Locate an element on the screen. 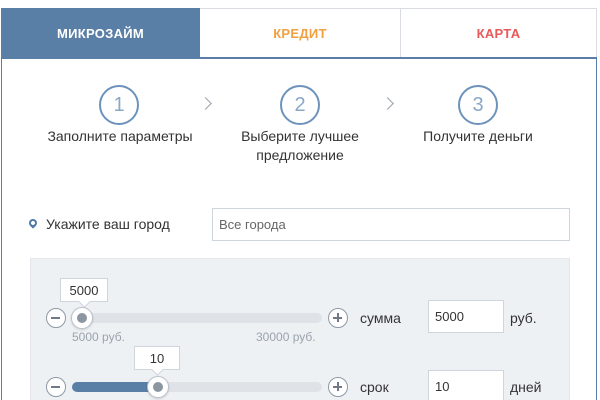 The height and width of the screenshot is (400, 600). step-1-line1: Заполните параметры is located at coordinates (120, 136).